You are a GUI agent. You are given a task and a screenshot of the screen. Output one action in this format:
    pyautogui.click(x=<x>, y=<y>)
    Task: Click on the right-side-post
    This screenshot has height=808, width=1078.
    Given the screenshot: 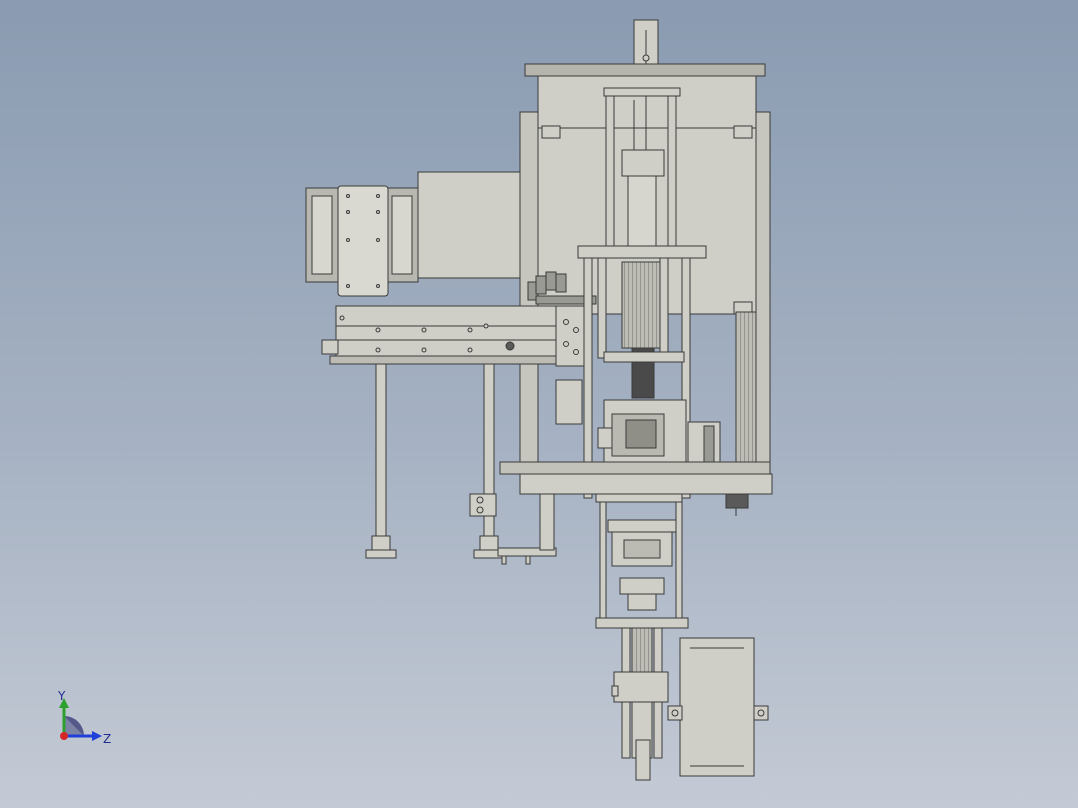 What is the action you would take?
    pyautogui.click(x=763, y=298)
    